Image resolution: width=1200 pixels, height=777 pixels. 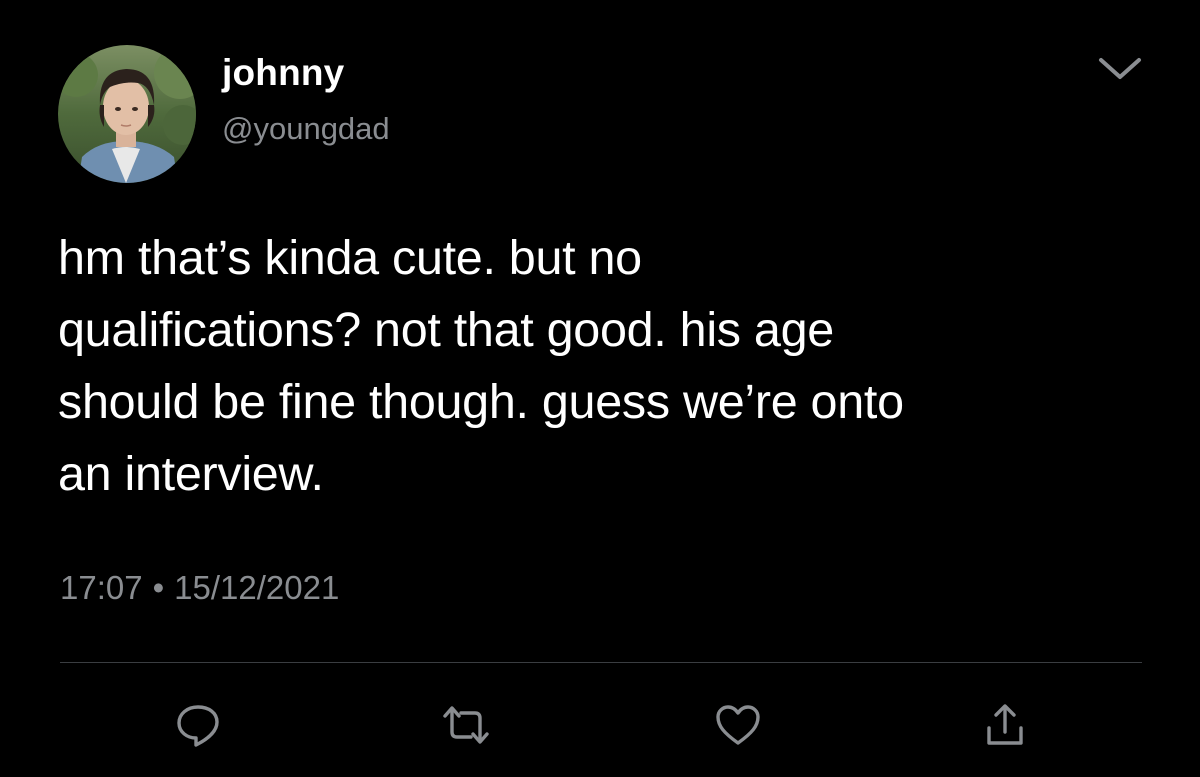 I want to click on display-name: johnny, so click(x=283, y=72).